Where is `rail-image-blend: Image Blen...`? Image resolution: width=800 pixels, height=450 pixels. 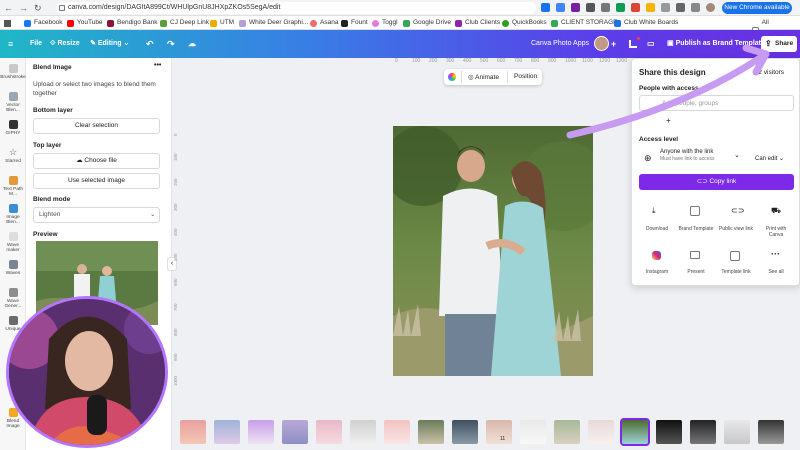
rail-image-blend: Image Blen... is located at coordinates (13, 214).